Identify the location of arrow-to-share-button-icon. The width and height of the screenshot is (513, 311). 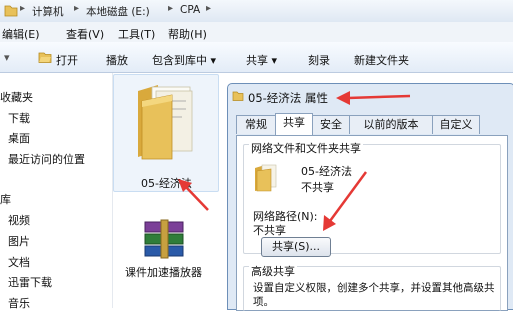
(345, 201).